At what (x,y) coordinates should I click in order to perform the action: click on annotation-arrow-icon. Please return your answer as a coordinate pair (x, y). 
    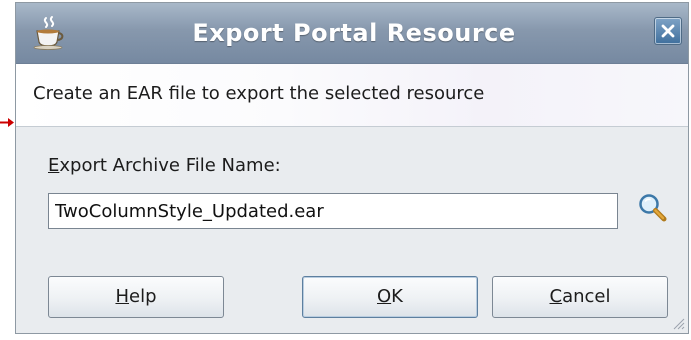
    Looking at the image, I should click on (7, 122).